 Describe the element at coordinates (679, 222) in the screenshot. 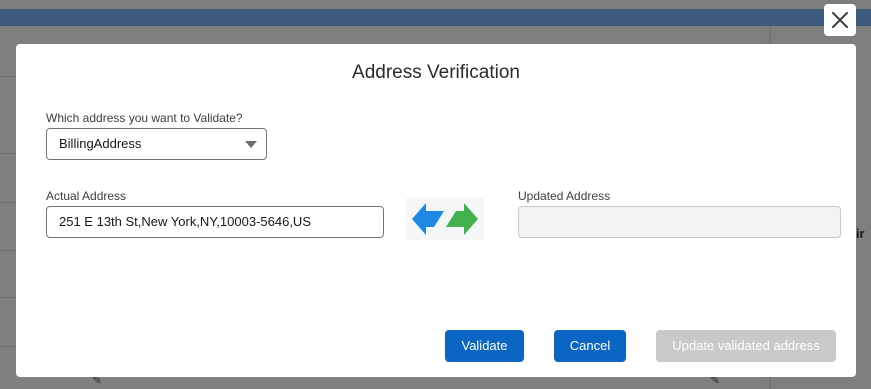

I see `updated-address-input` at that location.